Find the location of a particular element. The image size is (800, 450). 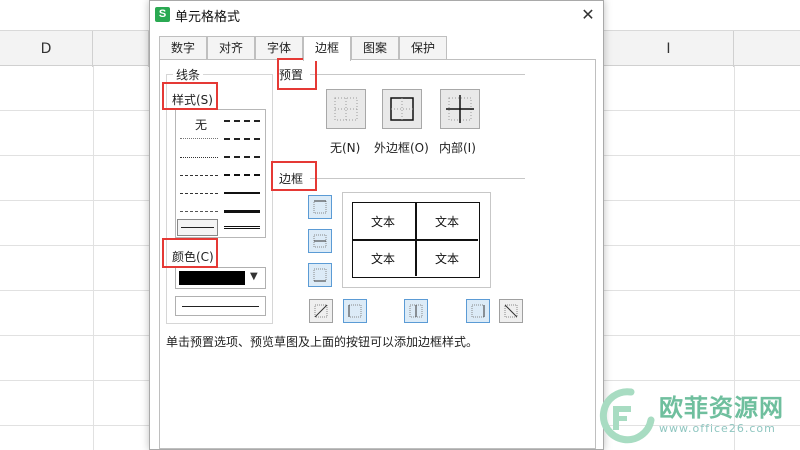

line-style-dotted is located at coordinates (199, 157).